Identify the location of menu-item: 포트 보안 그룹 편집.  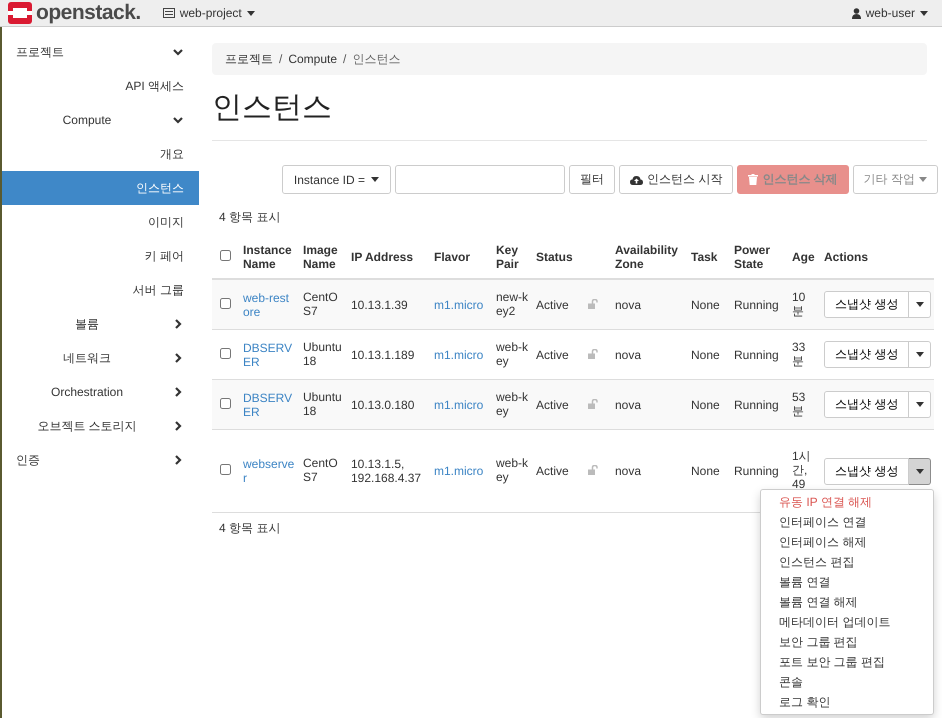
(847, 662).